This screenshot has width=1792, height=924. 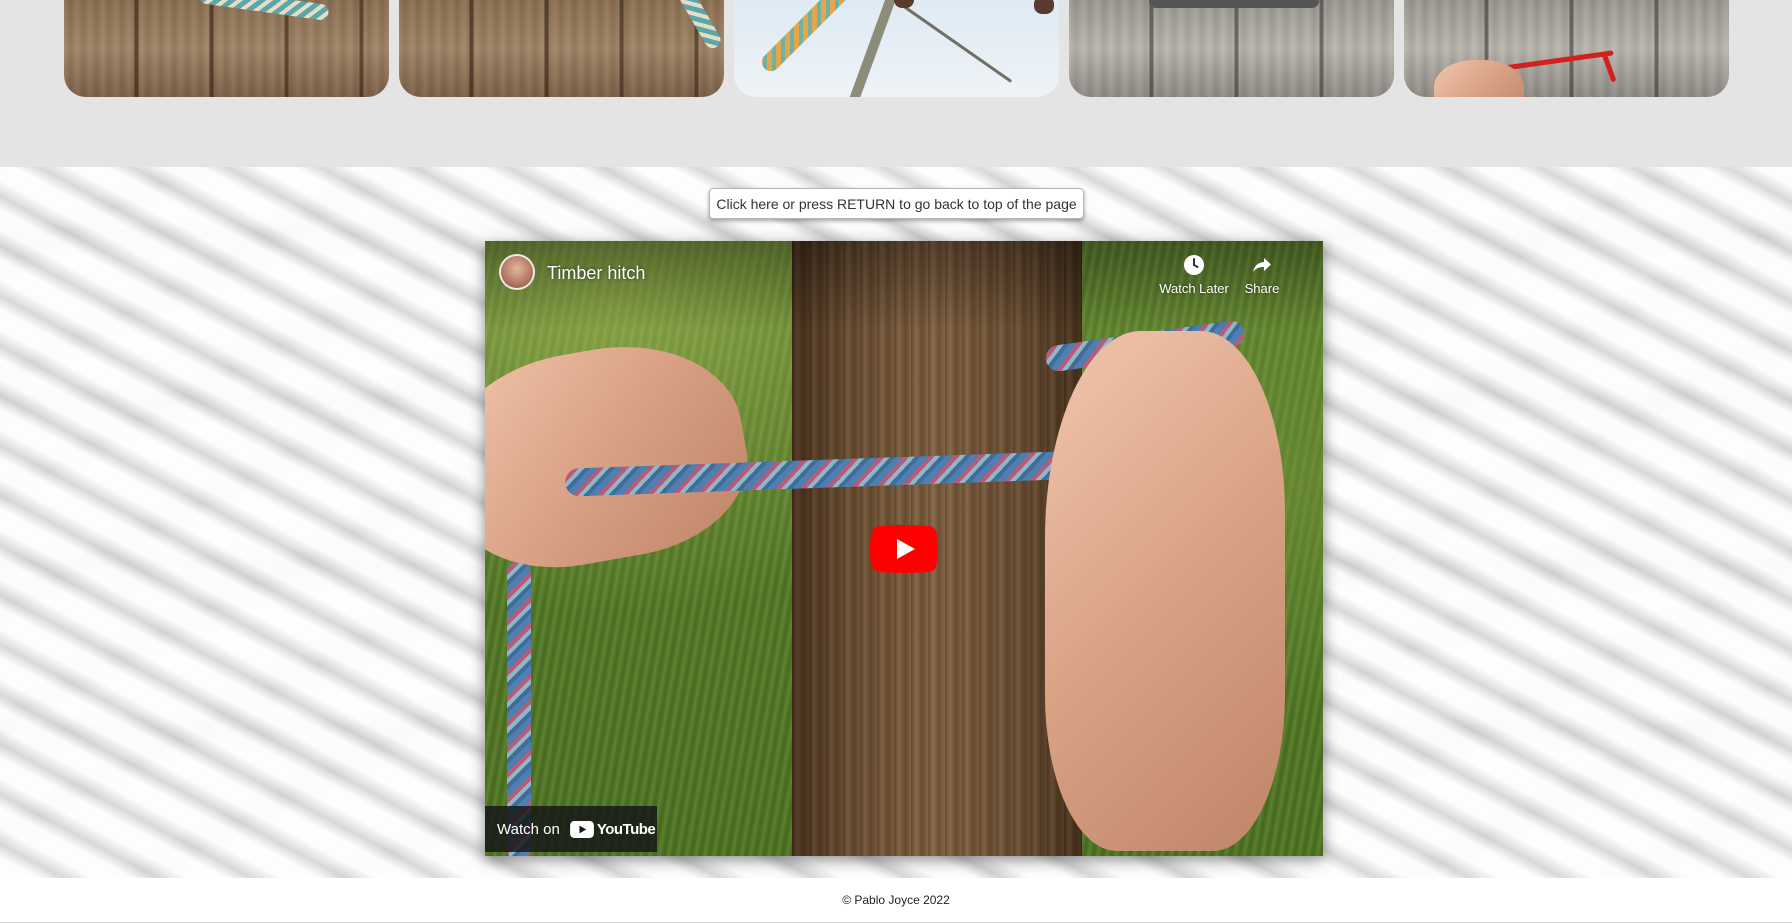 What do you see at coordinates (626, 829) in the screenshot?
I see `youtube-wordmark: YouTube` at bounding box center [626, 829].